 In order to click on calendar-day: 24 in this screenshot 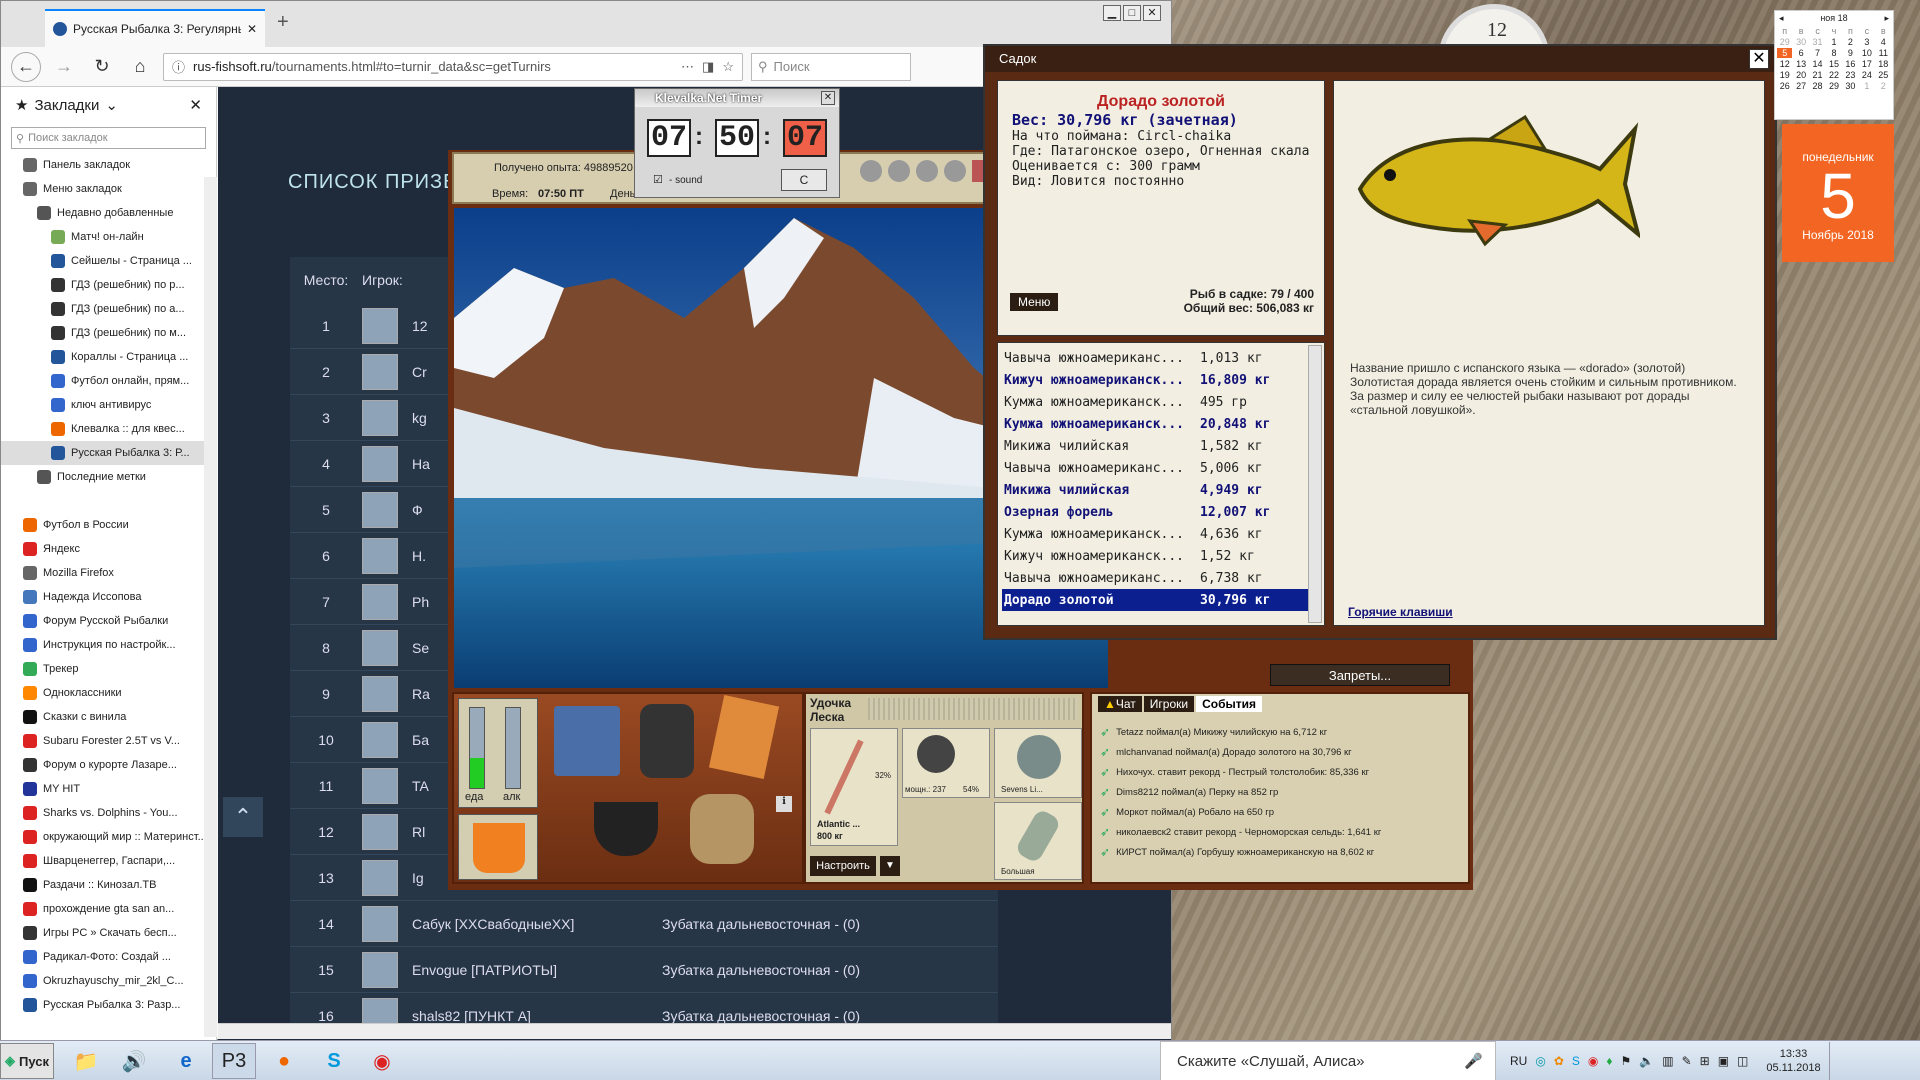, I will do `click(1866, 75)`.